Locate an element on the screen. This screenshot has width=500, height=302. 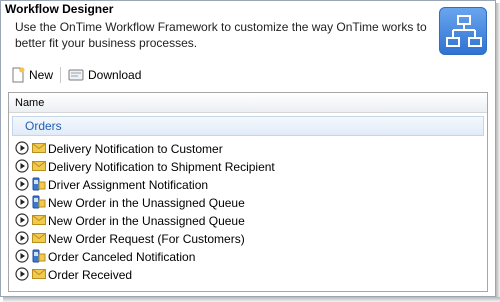
workflow-row-label: Order Canceled Notification is located at coordinates (122, 257).